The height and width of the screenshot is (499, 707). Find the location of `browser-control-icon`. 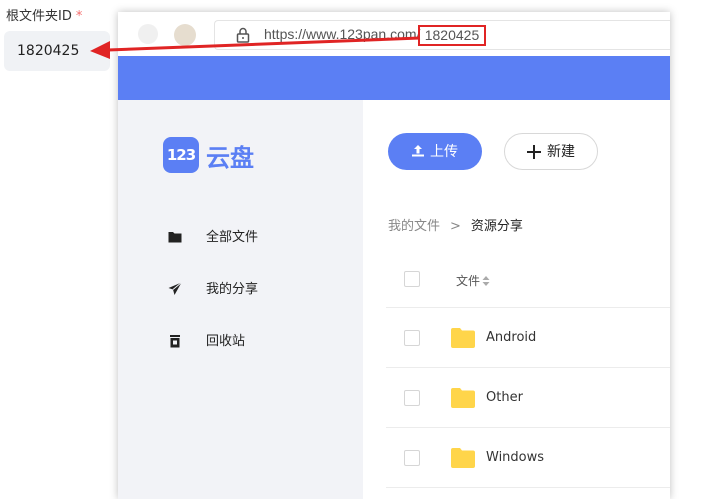

browser-control-icon is located at coordinates (148, 34).